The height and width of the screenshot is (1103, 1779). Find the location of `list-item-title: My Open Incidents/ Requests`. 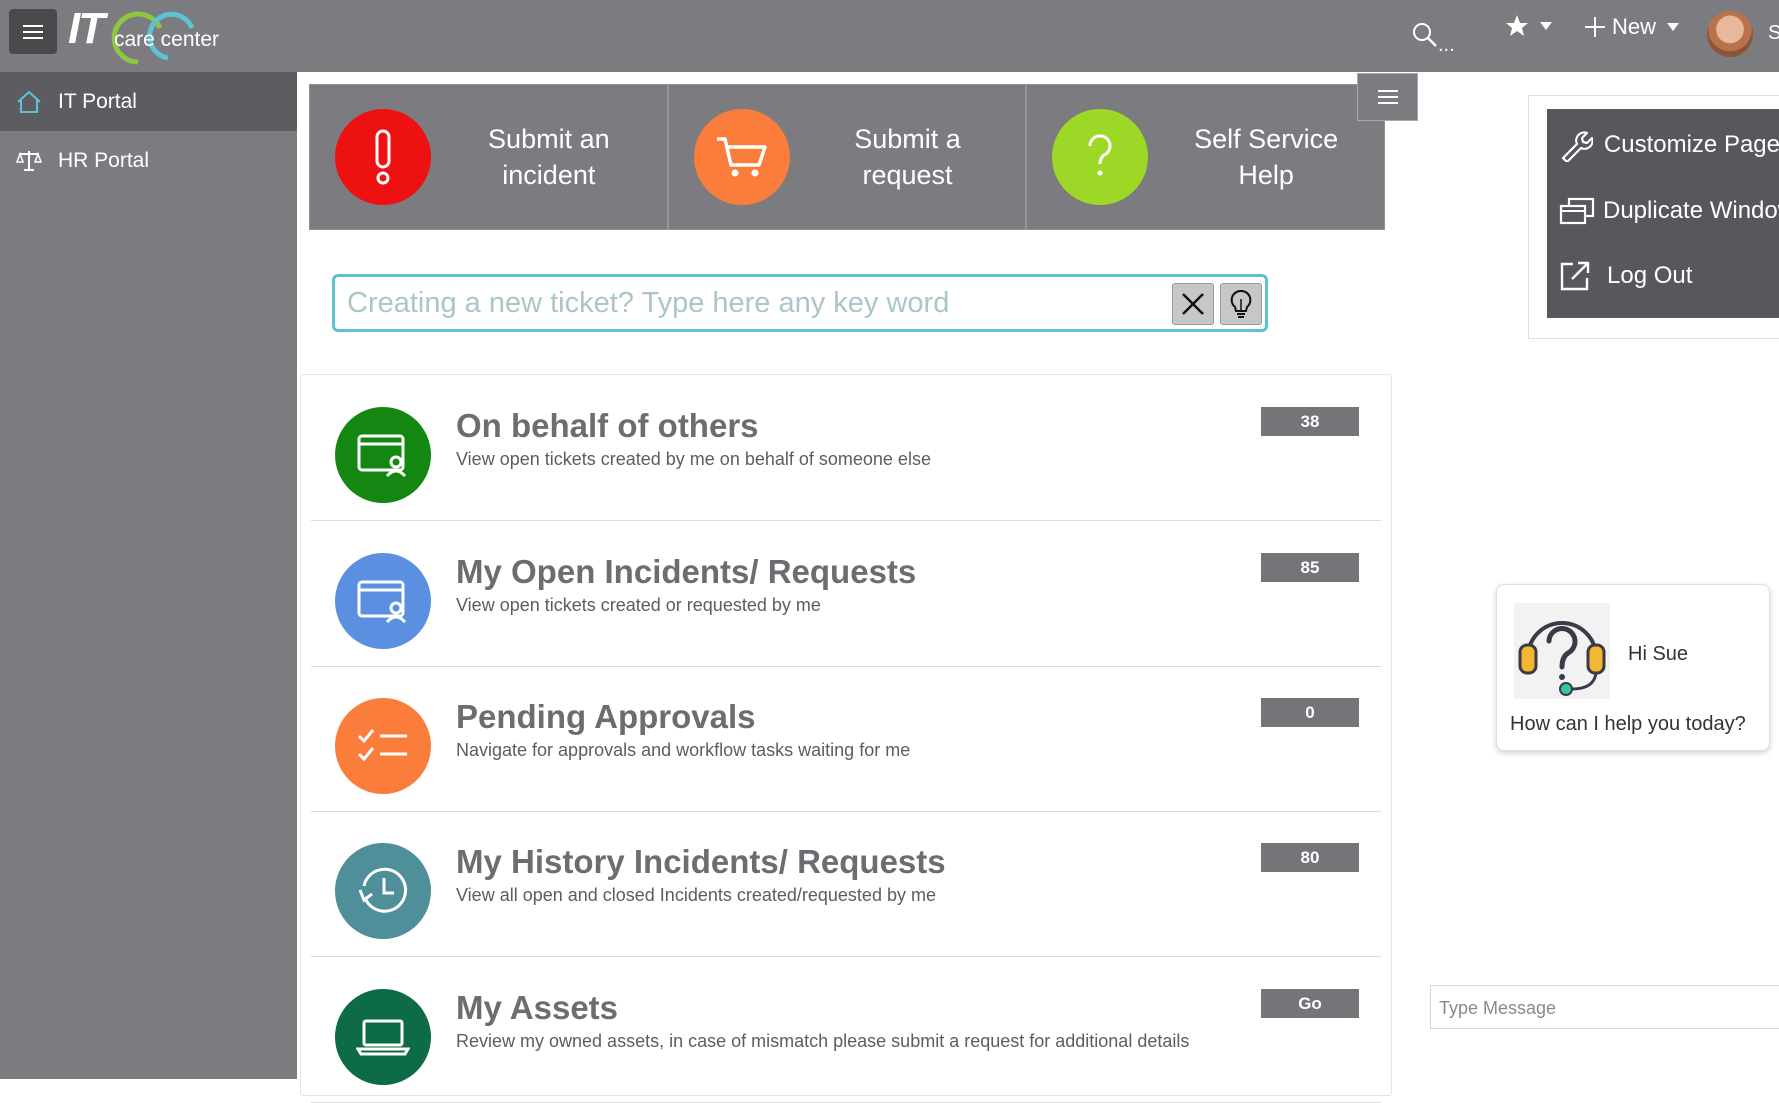

list-item-title: My Open Incidents/ Requests is located at coordinates (686, 571).